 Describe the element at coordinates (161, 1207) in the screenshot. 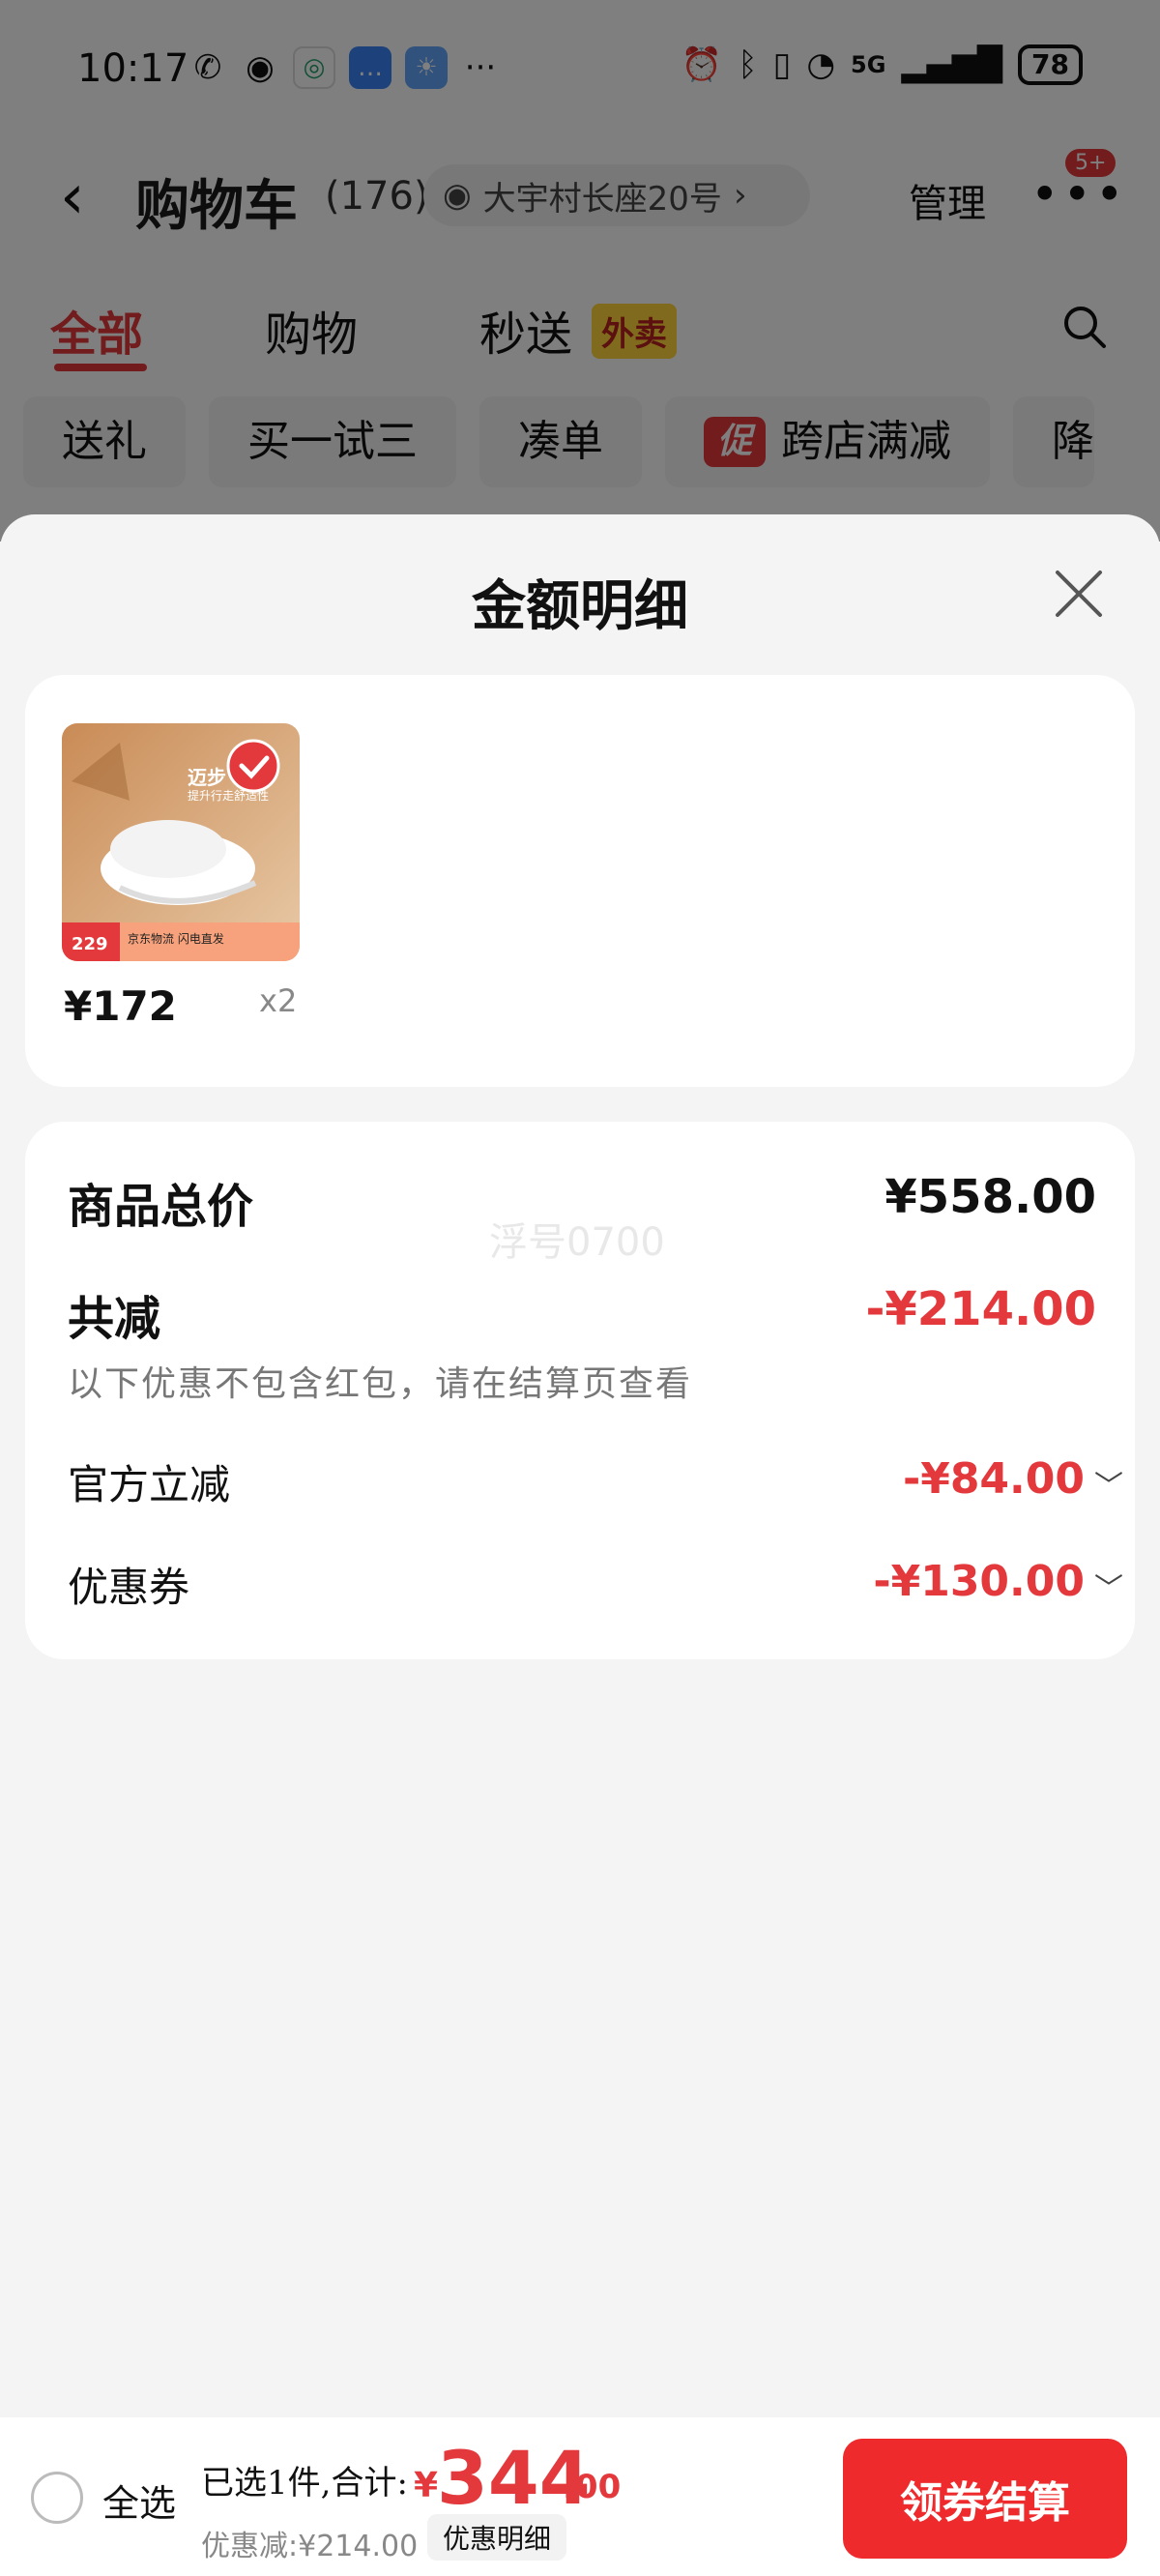

I see `total-price-label: 商品总价` at that location.